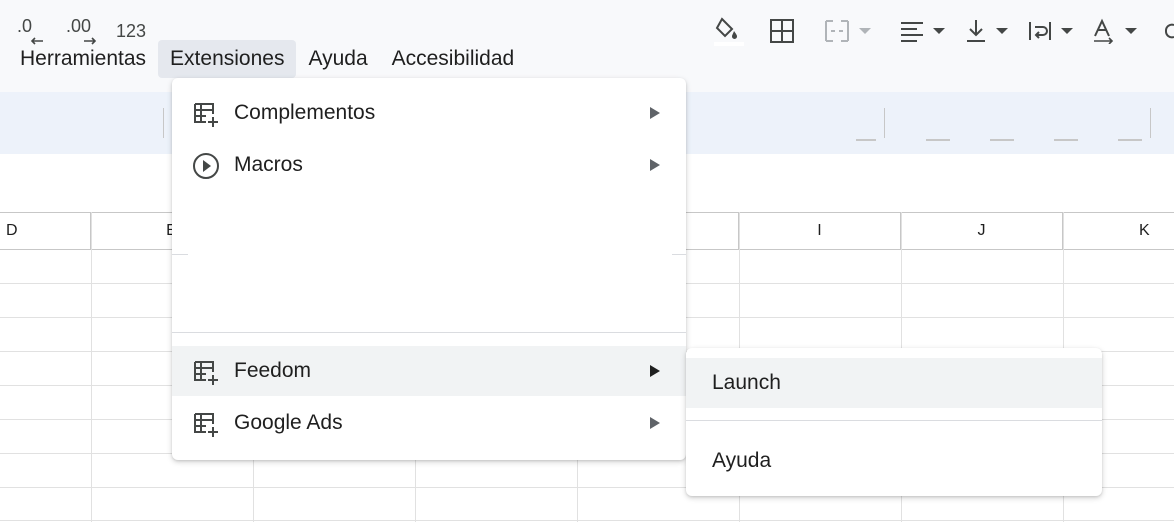  What do you see at coordinates (986, 31) in the screenshot?
I see `vertical-align-button` at bounding box center [986, 31].